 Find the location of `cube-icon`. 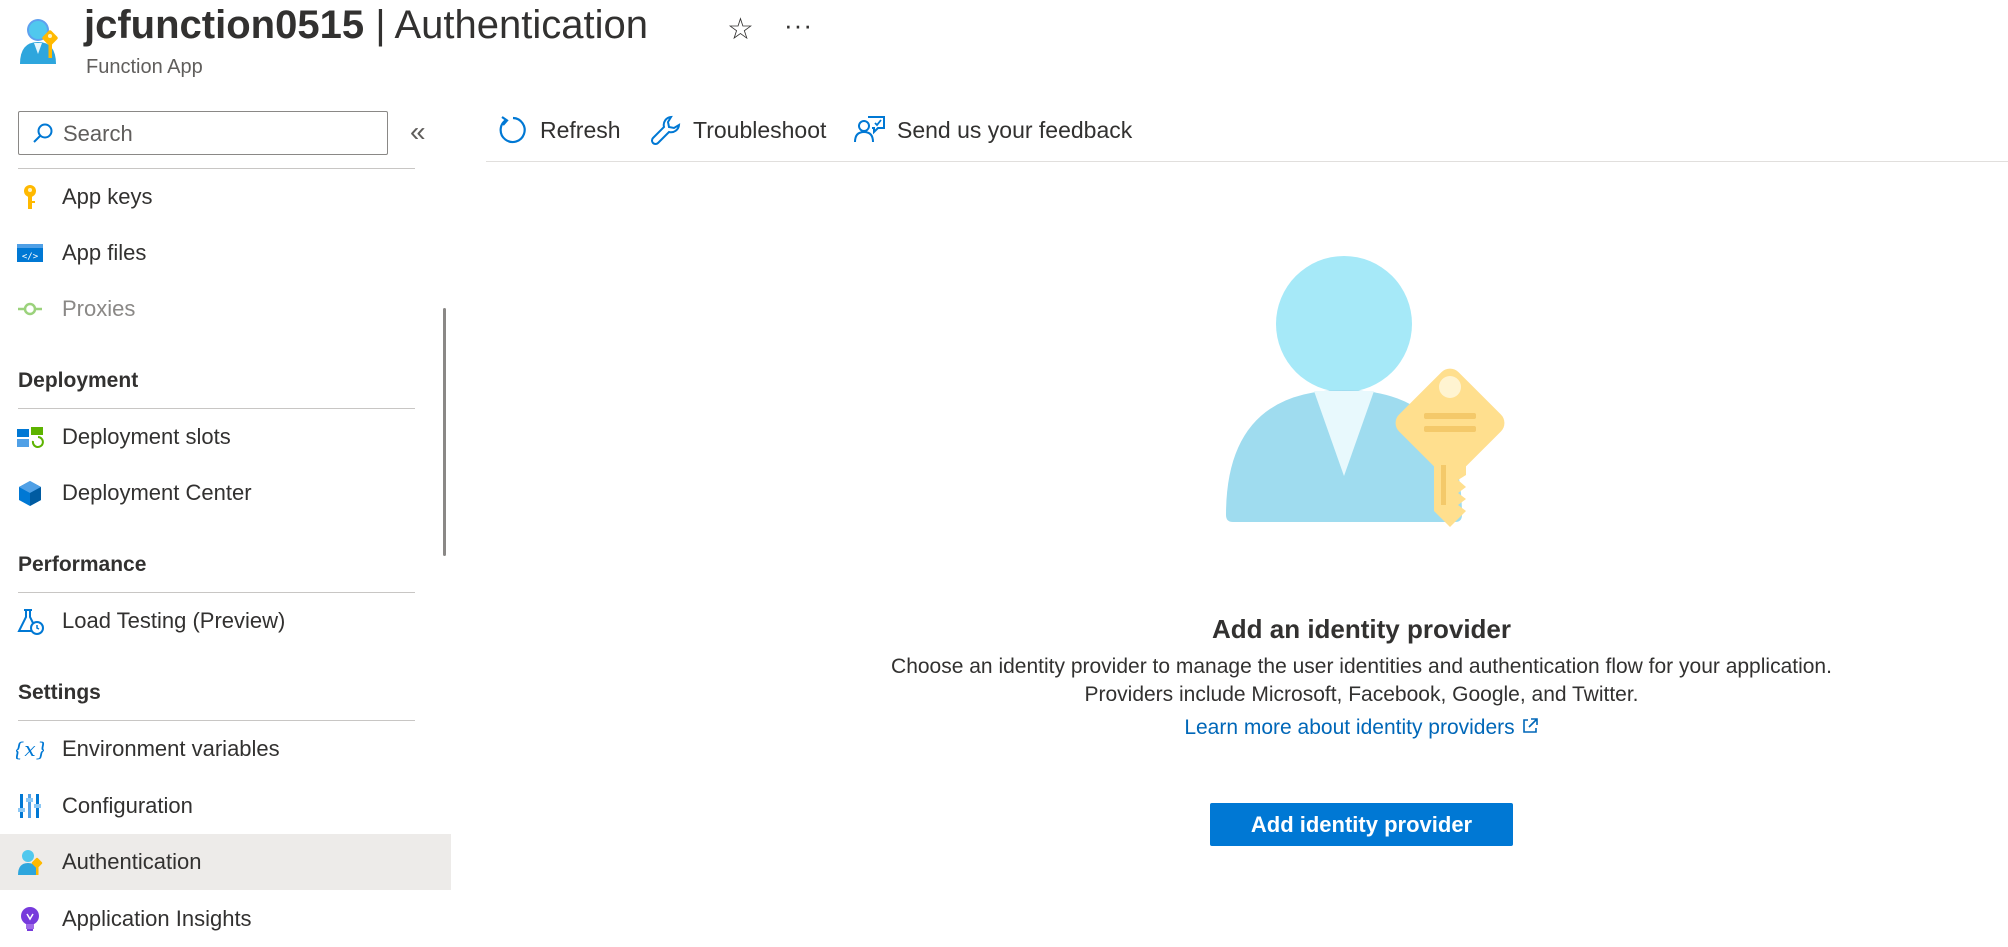

cube-icon is located at coordinates (30, 493).